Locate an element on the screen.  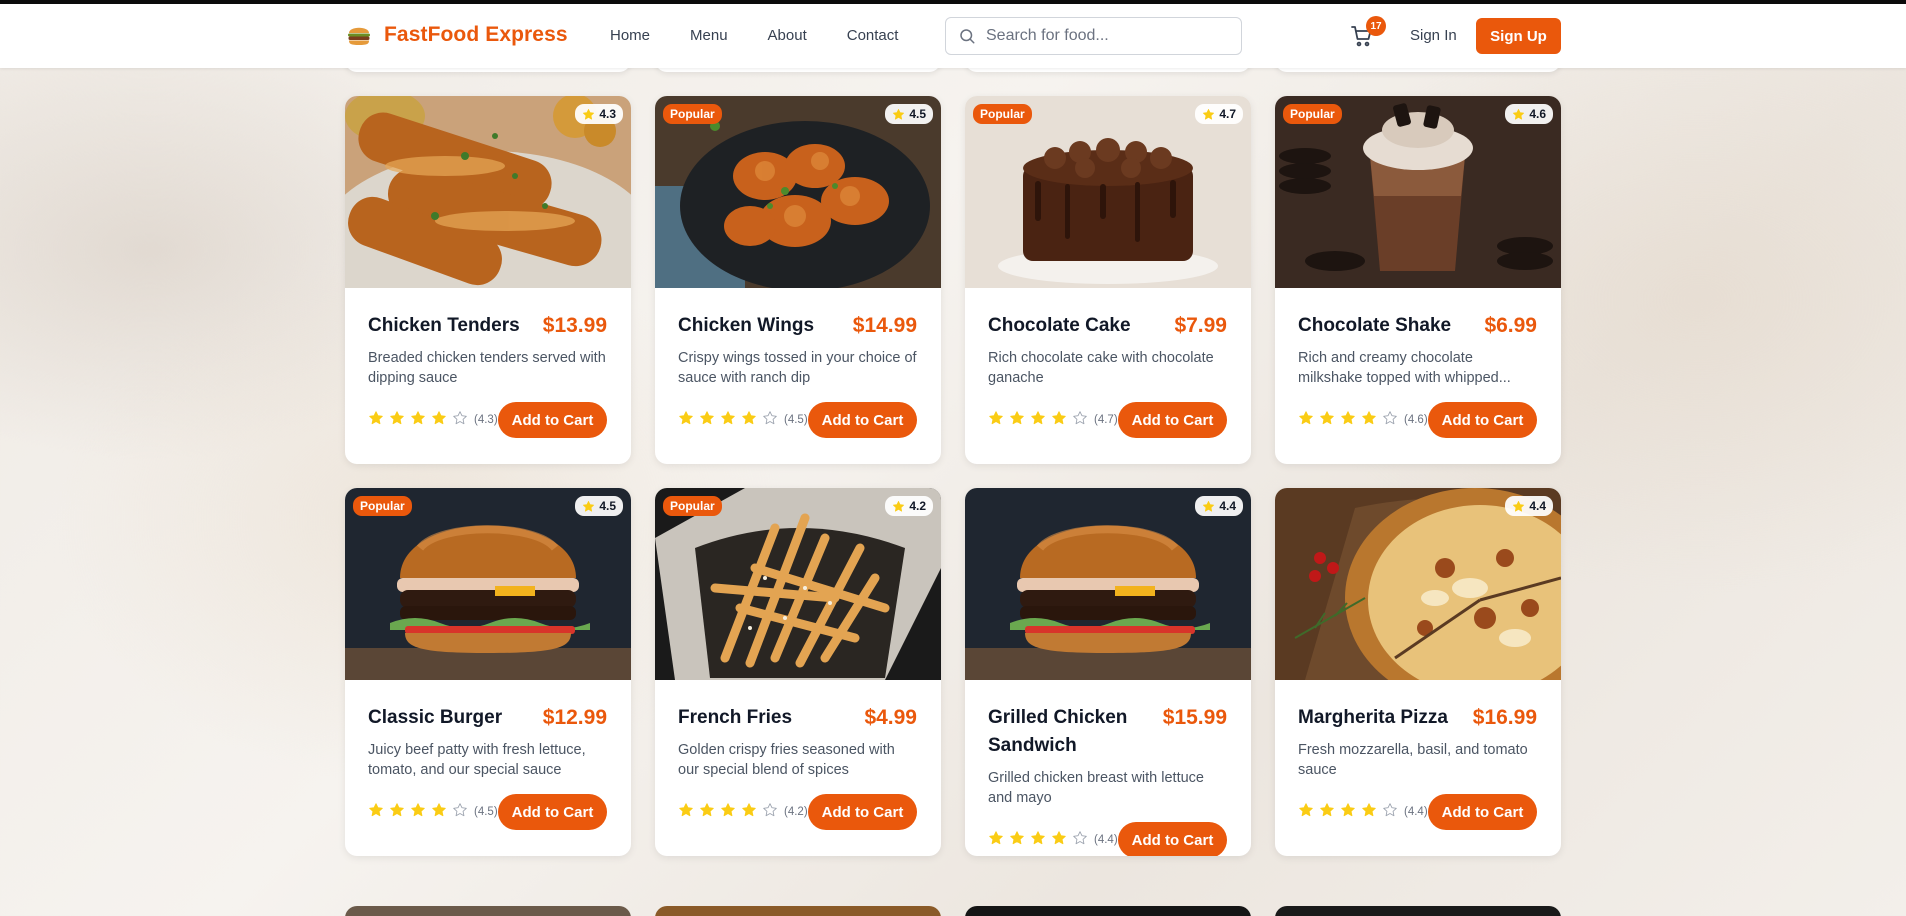
card-footer: (4.6) Add to Cart is located at coordinates (1417, 420).